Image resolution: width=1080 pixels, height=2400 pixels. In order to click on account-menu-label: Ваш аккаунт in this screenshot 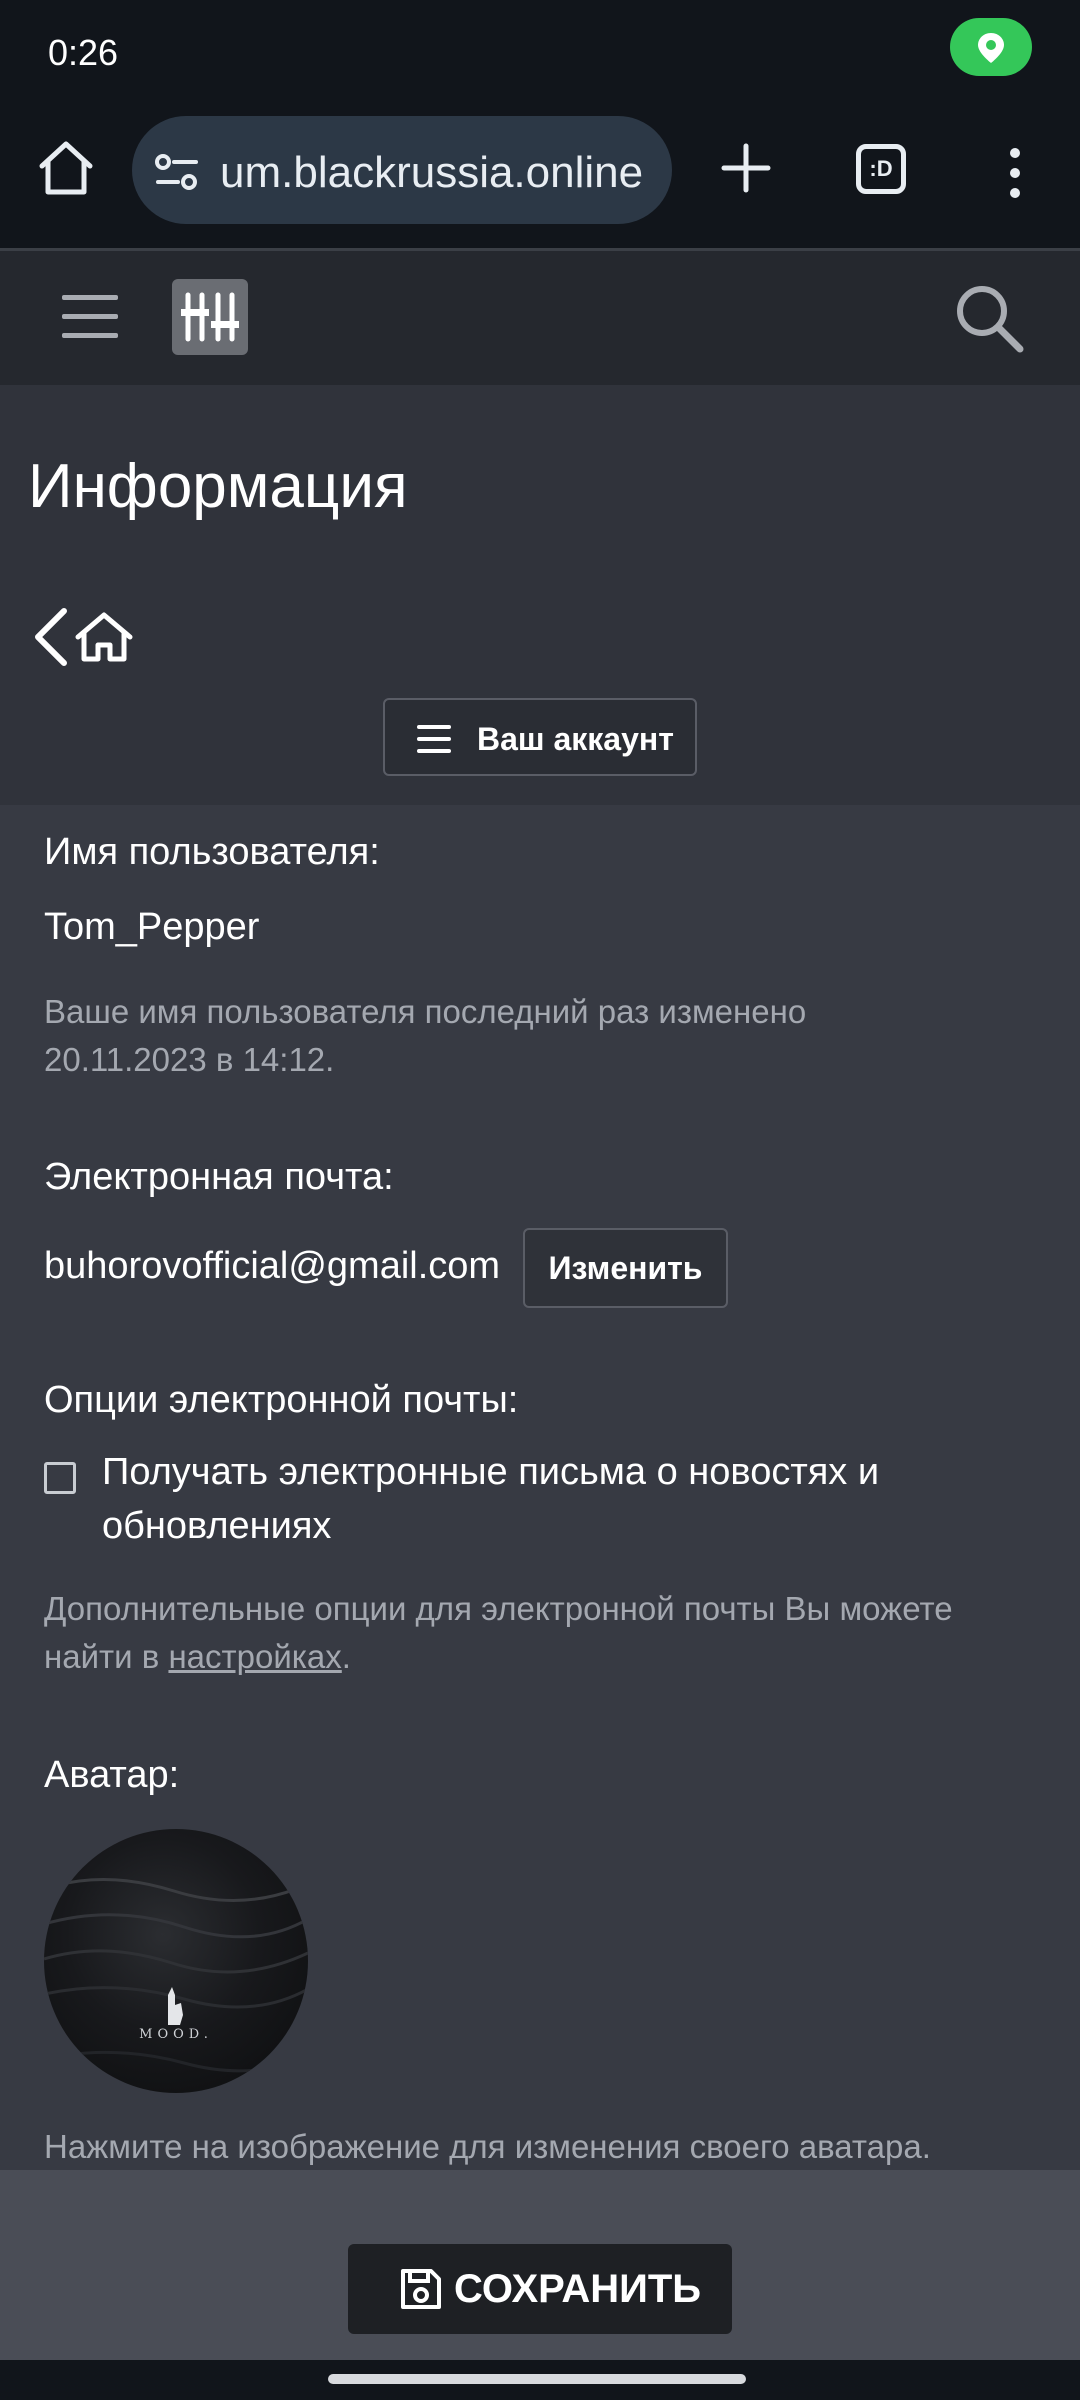, I will do `click(575, 739)`.